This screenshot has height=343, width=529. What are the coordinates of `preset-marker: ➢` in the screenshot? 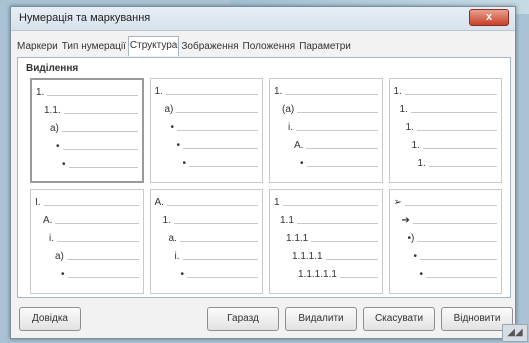 It's located at (399, 202).